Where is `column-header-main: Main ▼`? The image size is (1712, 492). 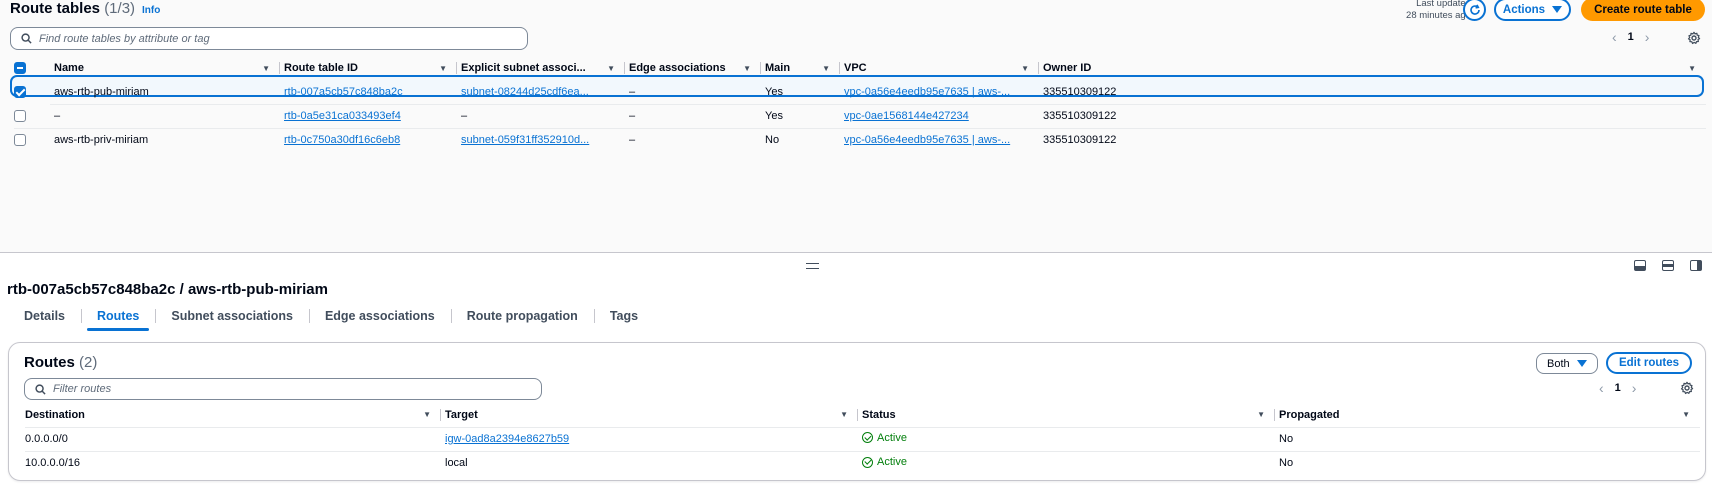
column-header-main: Main ▼ is located at coordinates (800, 68).